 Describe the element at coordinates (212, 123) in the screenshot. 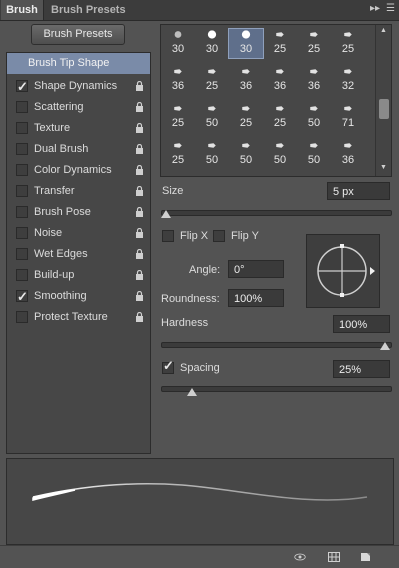

I see `brush-tip-size-label: 50` at that location.